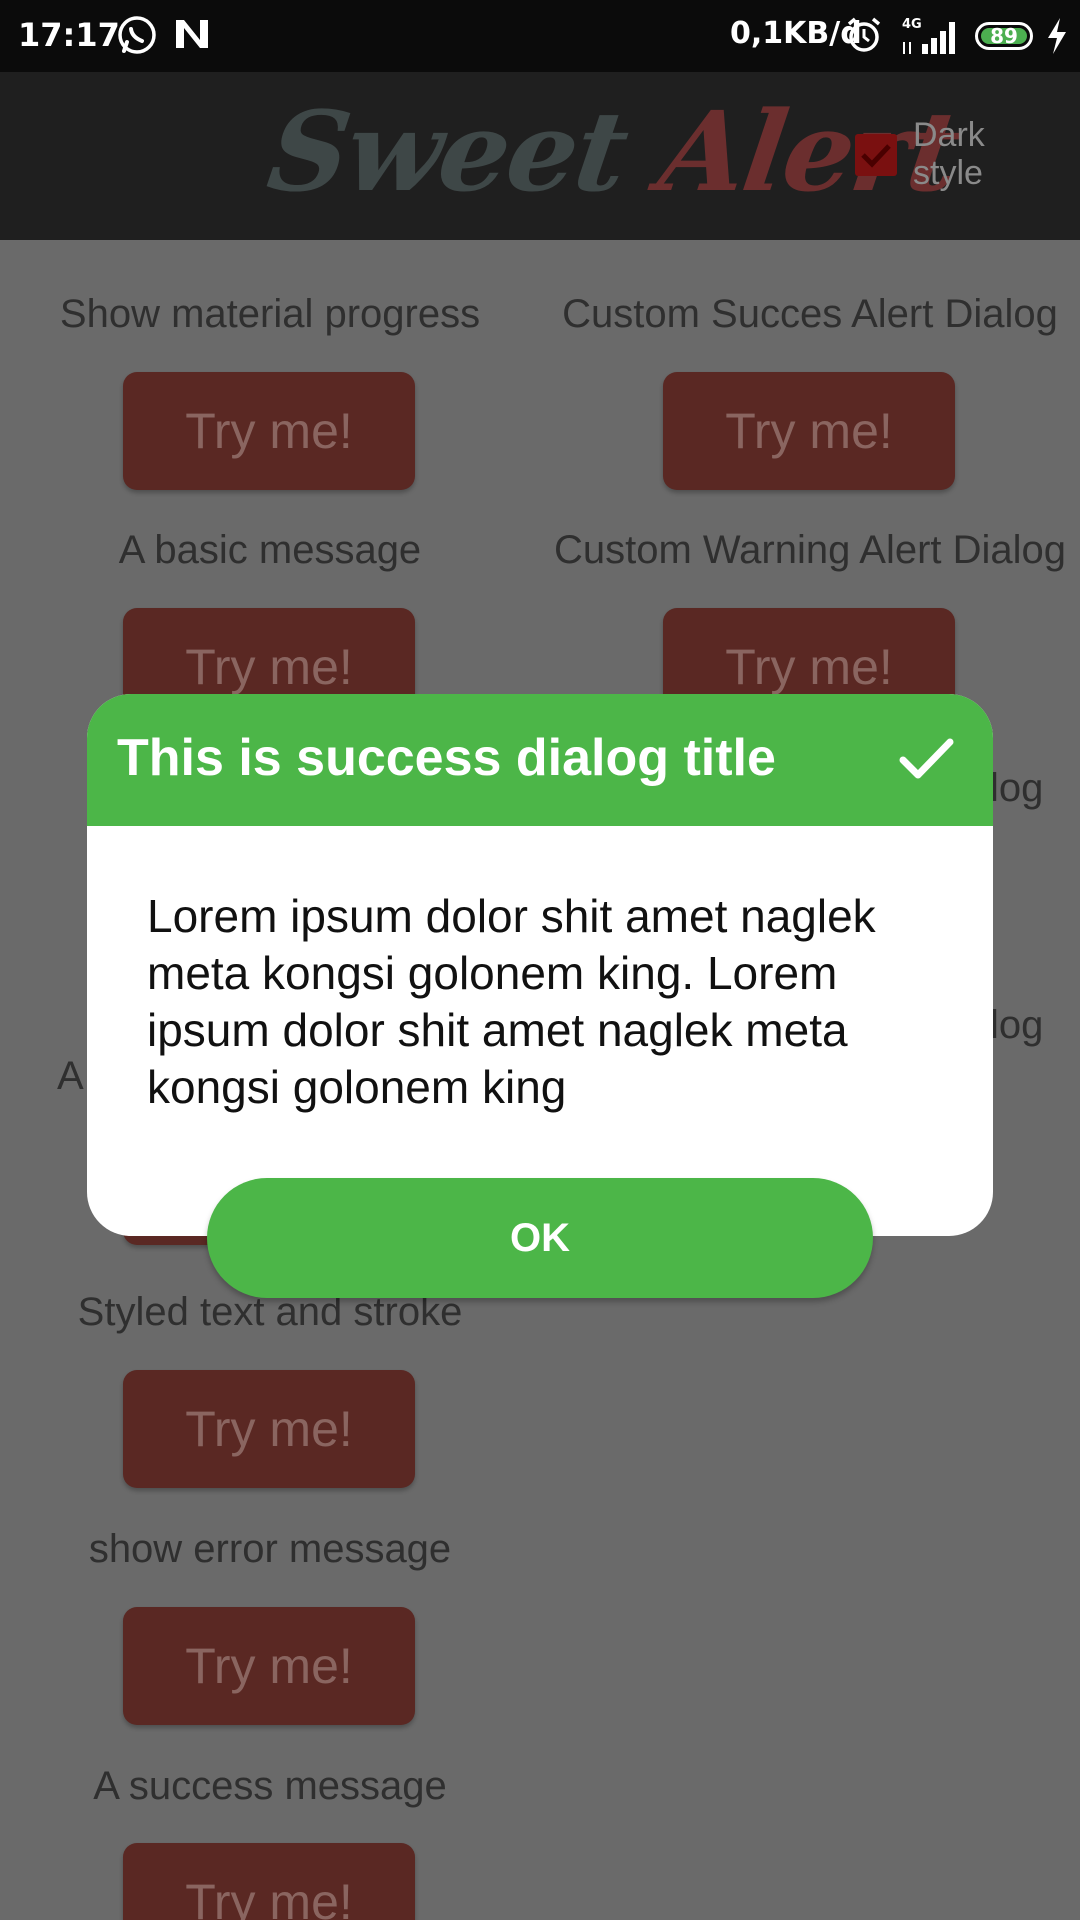 This screenshot has width=1080, height=1920. I want to click on try-material-progress-button: Try me!, so click(269, 431).